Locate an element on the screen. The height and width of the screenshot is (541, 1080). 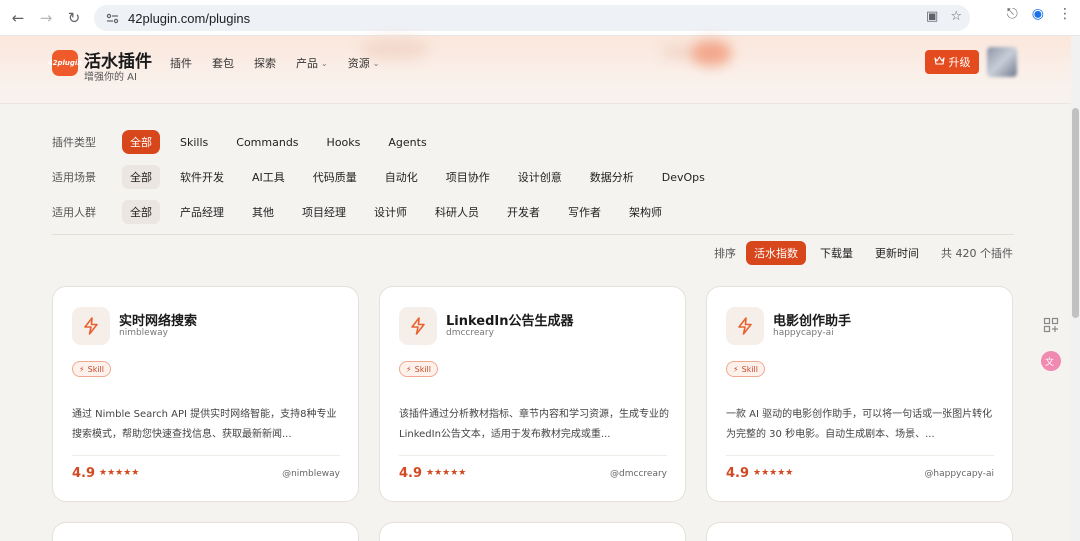
filter-scene-code-quality: 代码质量 is located at coordinates (335, 177).